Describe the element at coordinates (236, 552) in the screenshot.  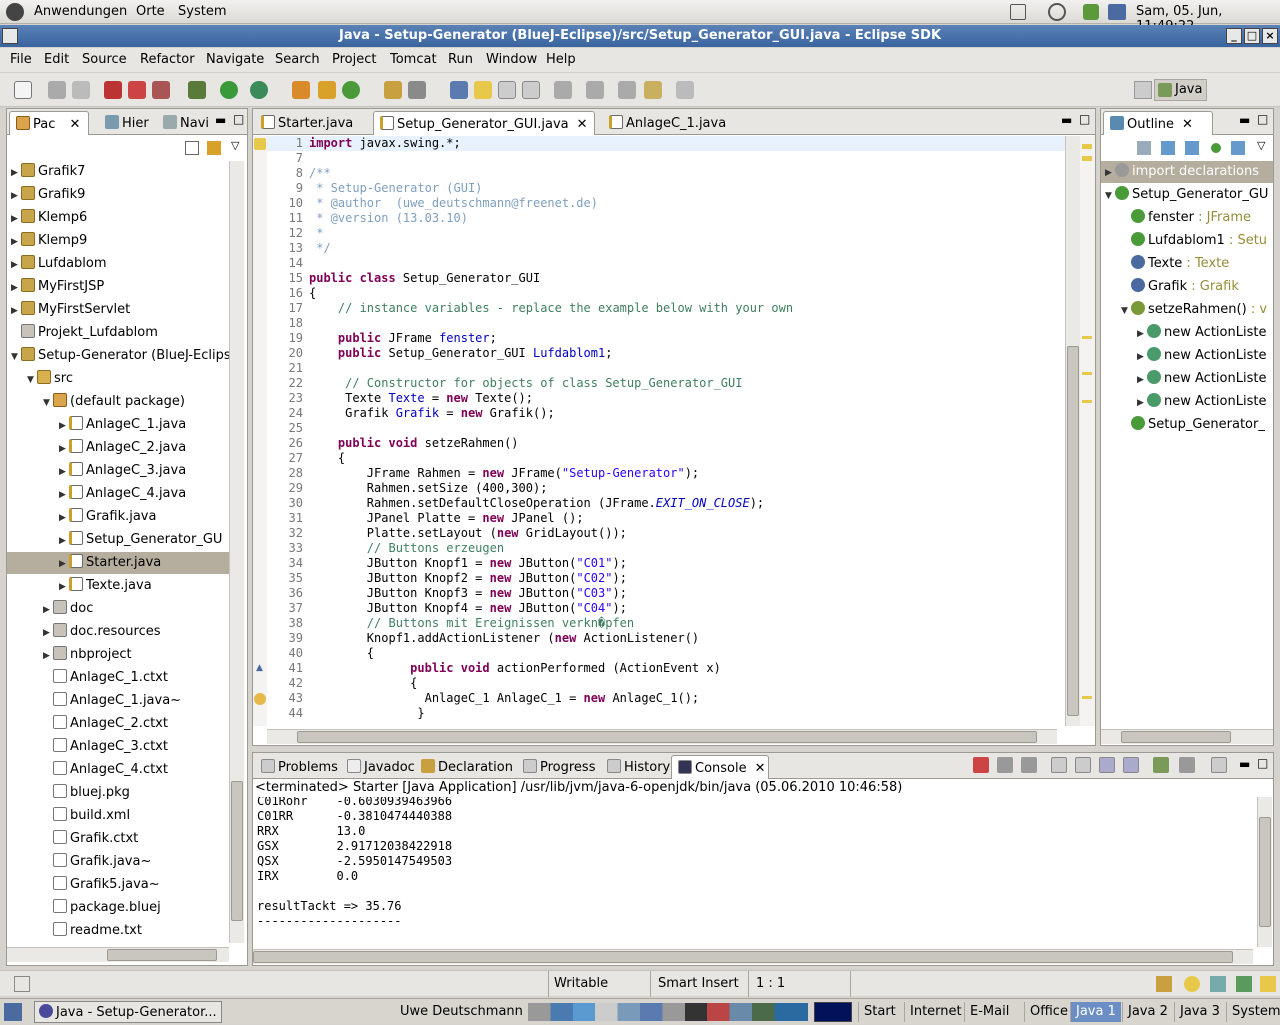
I see `tree-scrollbar-v` at that location.